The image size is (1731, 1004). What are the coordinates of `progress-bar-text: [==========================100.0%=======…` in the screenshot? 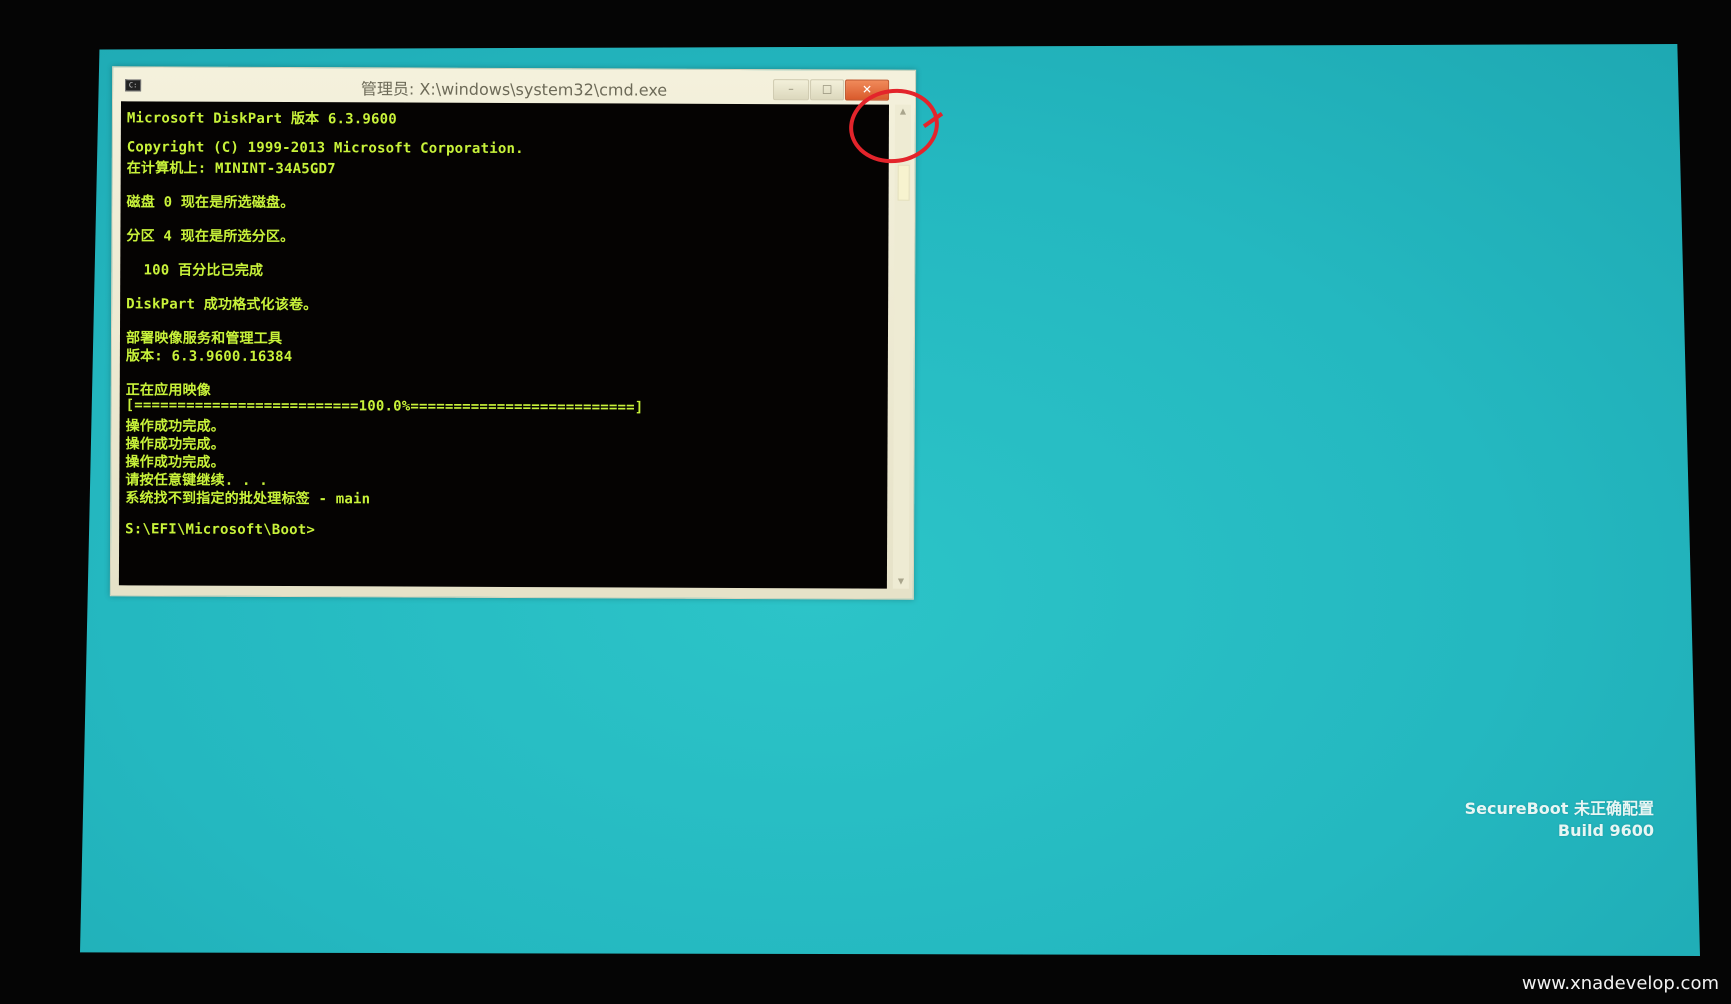 It's located at (384, 406).